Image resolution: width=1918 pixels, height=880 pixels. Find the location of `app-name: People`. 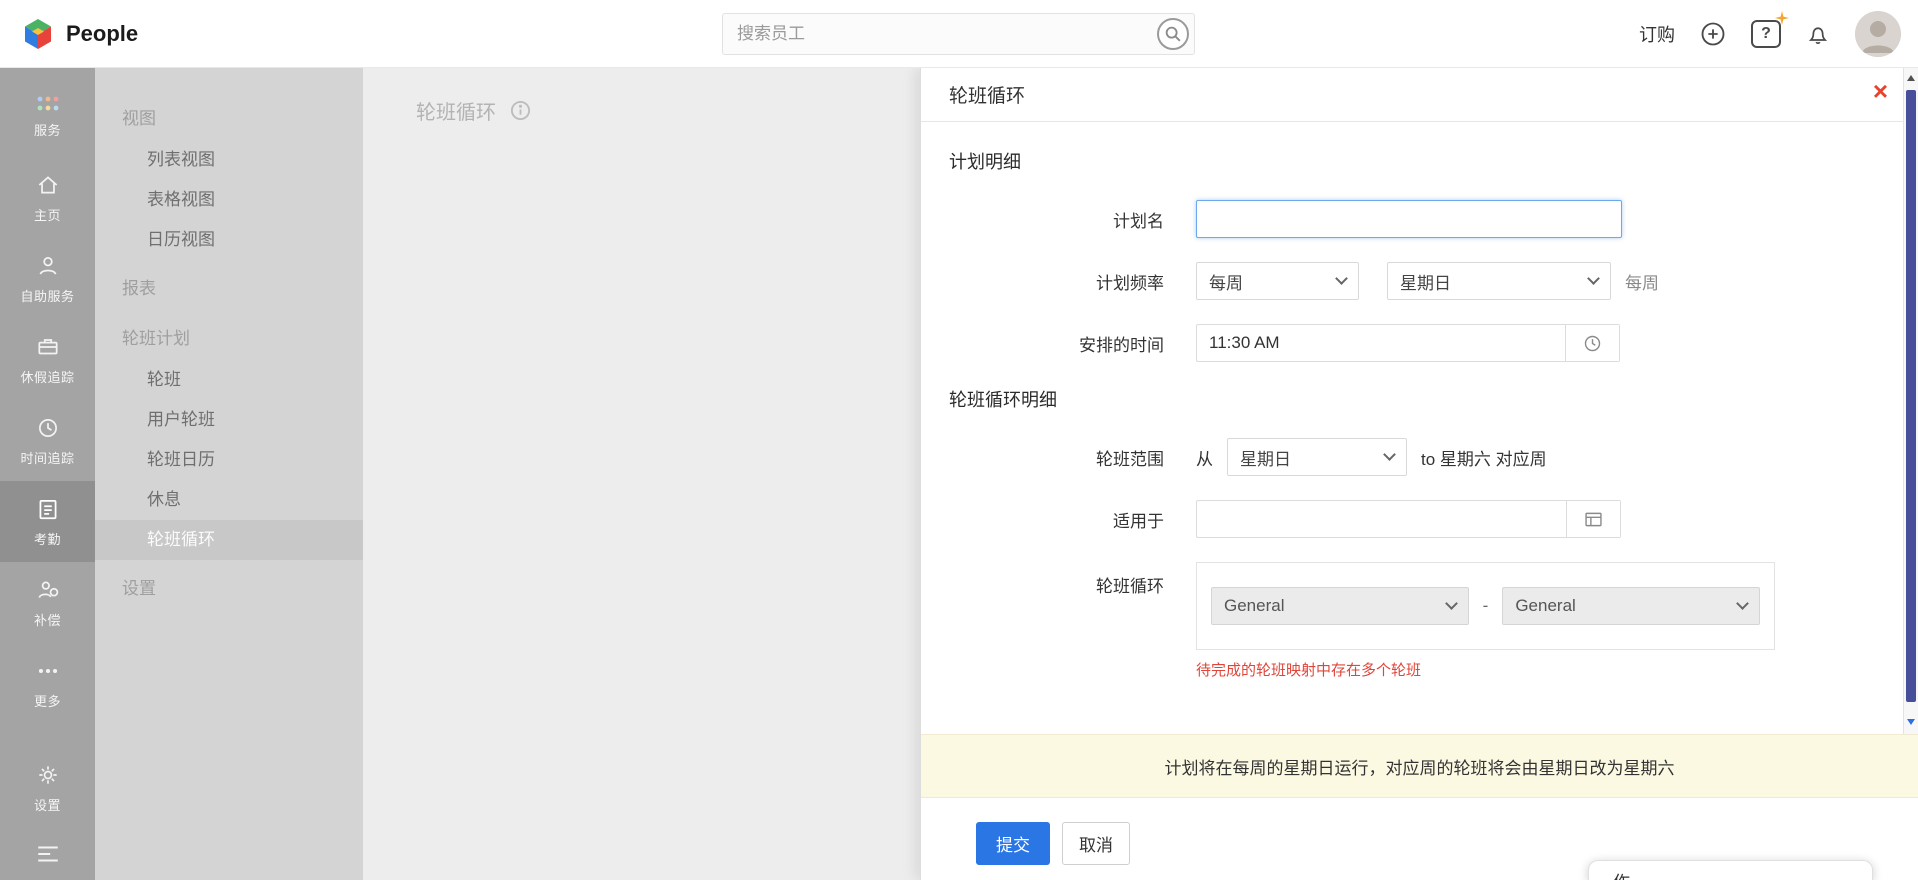

app-name: People is located at coordinates (102, 33).